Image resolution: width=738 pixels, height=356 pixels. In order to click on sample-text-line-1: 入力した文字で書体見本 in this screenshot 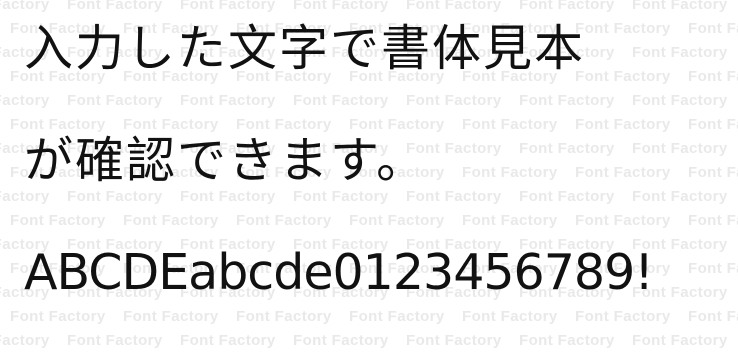, I will do `click(305, 48)`.